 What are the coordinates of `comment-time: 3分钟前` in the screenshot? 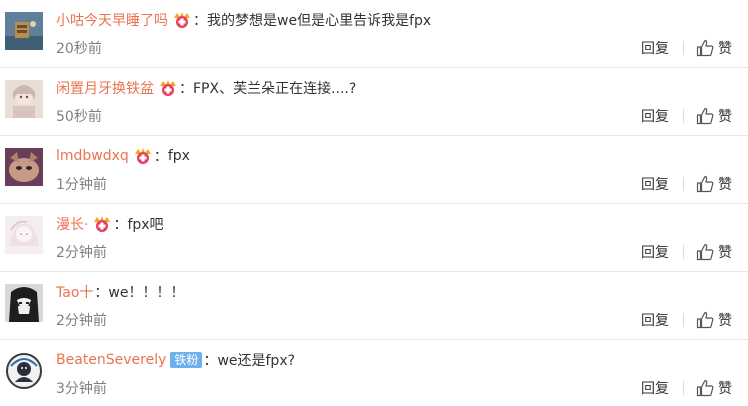 It's located at (81, 389).